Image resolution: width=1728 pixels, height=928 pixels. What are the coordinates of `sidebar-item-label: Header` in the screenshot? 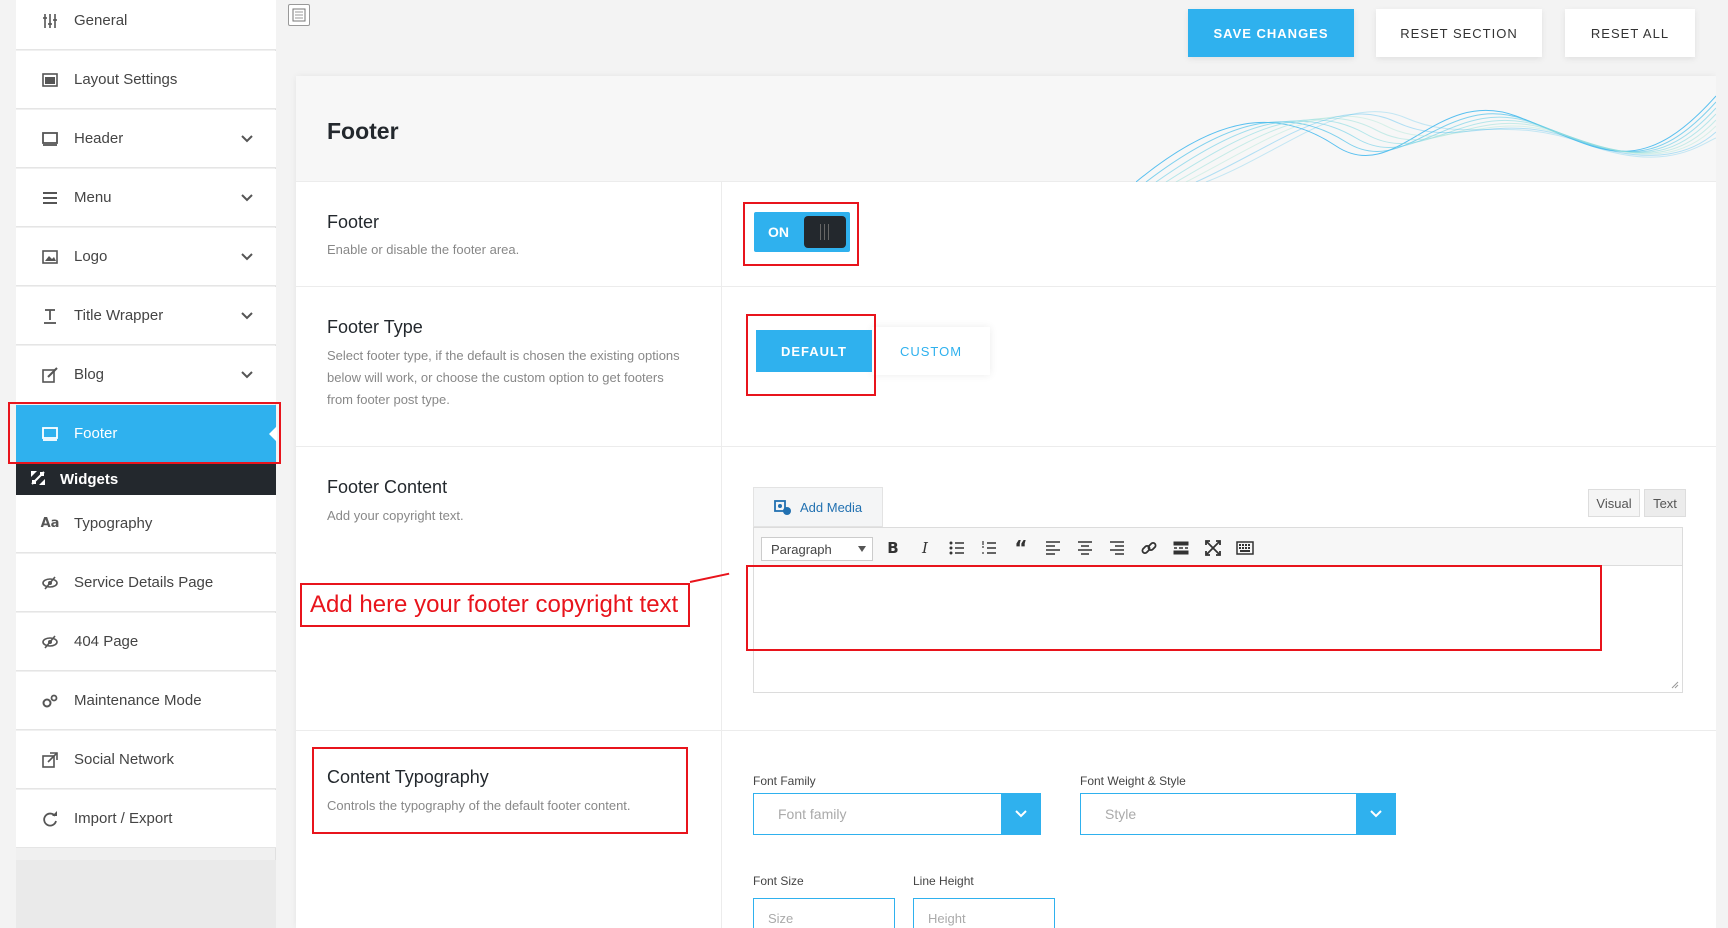 It's located at (99, 138).